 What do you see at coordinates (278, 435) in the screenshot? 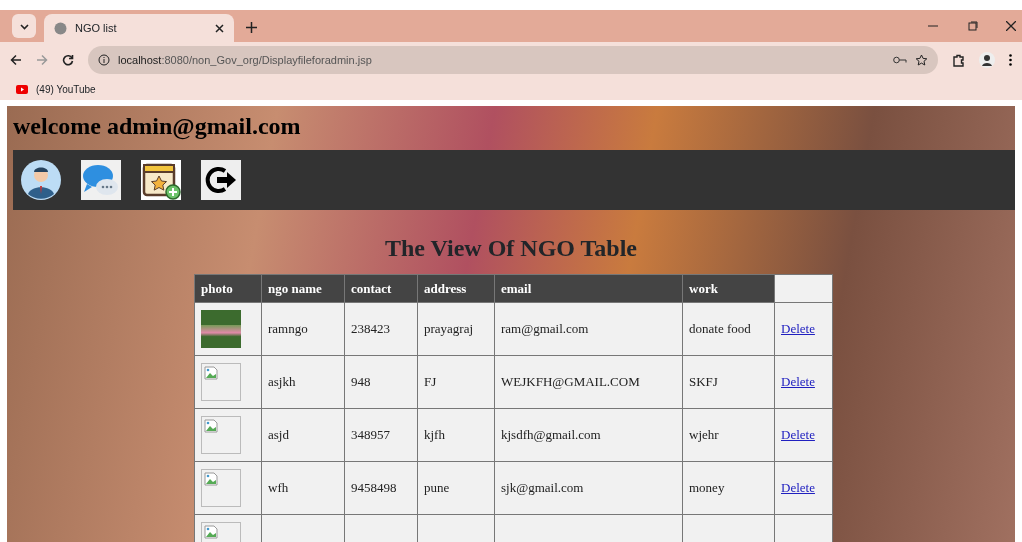
I see `table-cell: asjd` at bounding box center [278, 435].